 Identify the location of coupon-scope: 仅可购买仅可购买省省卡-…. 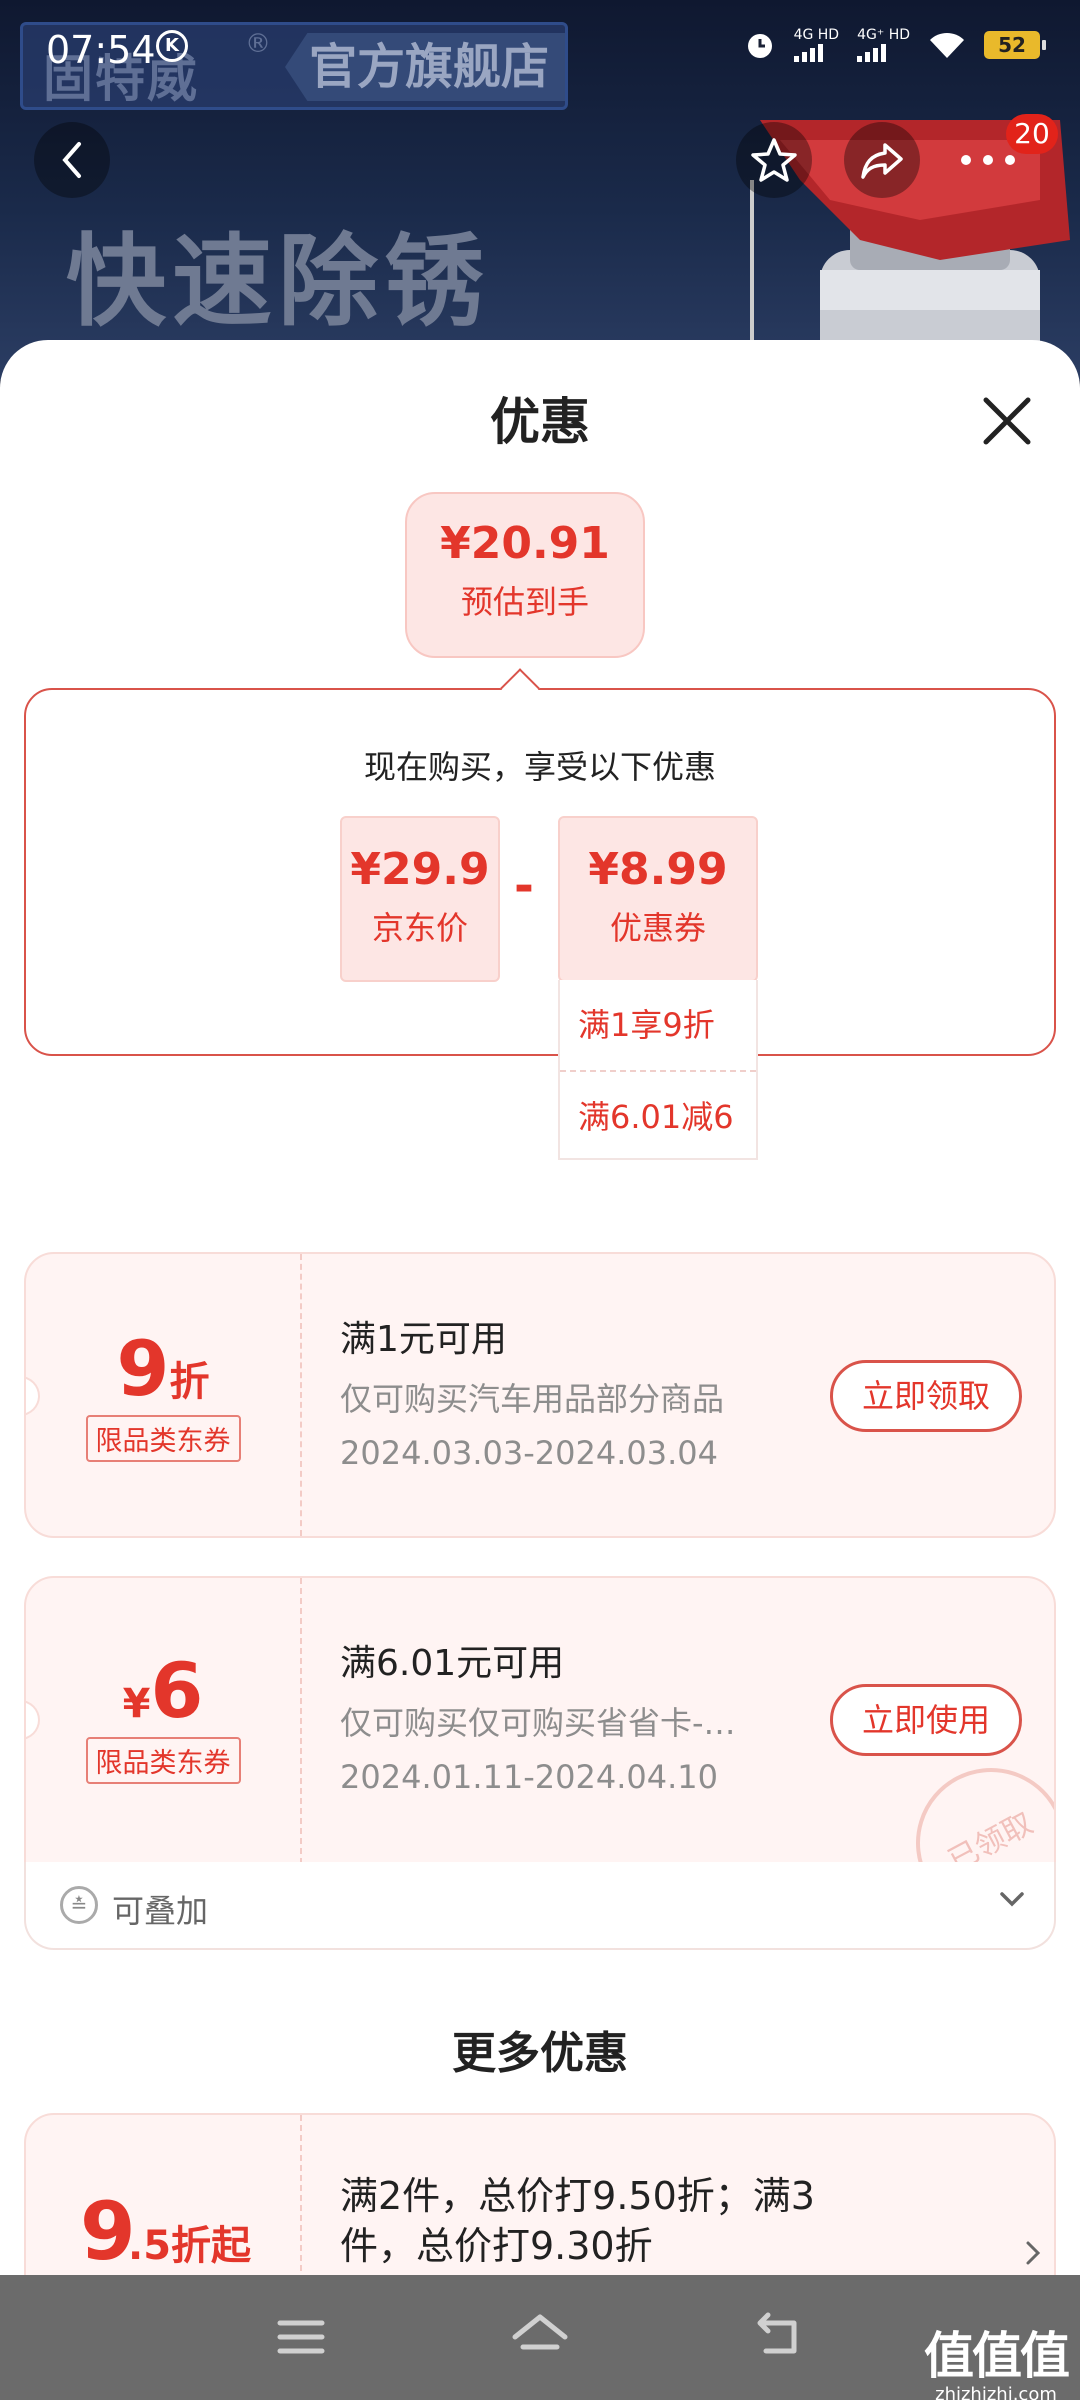
(538, 1723).